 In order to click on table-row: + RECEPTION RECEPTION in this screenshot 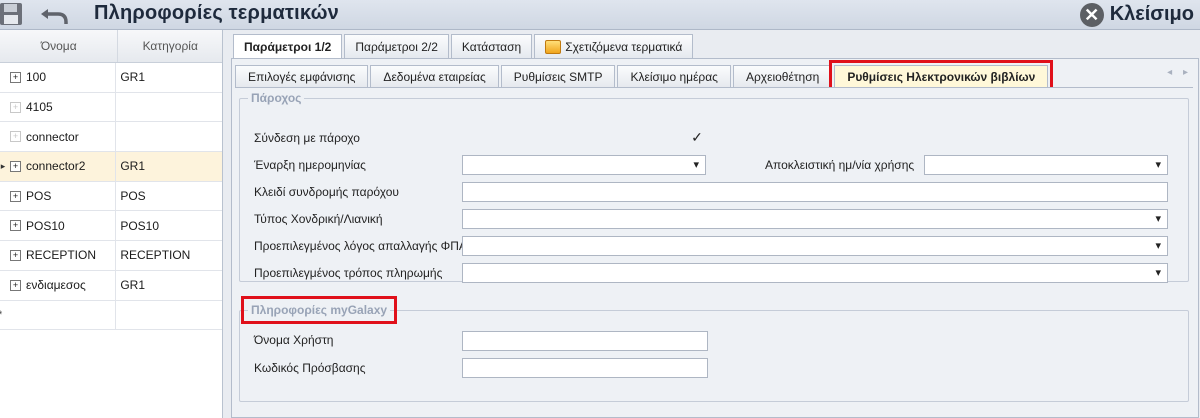, I will do `click(111, 256)`.